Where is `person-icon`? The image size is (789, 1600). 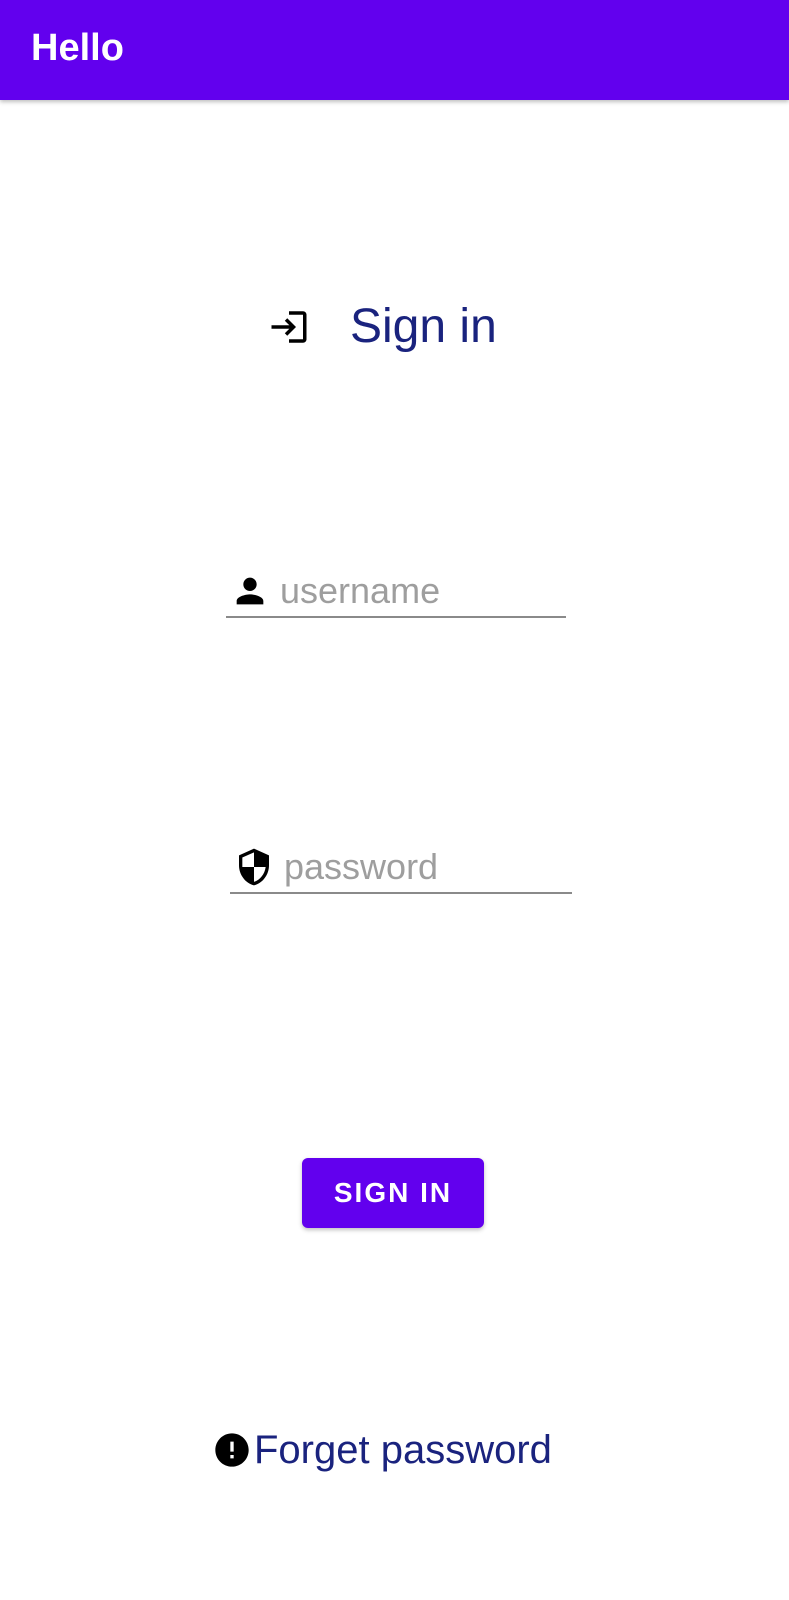 person-icon is located at coordinates (250, 591).